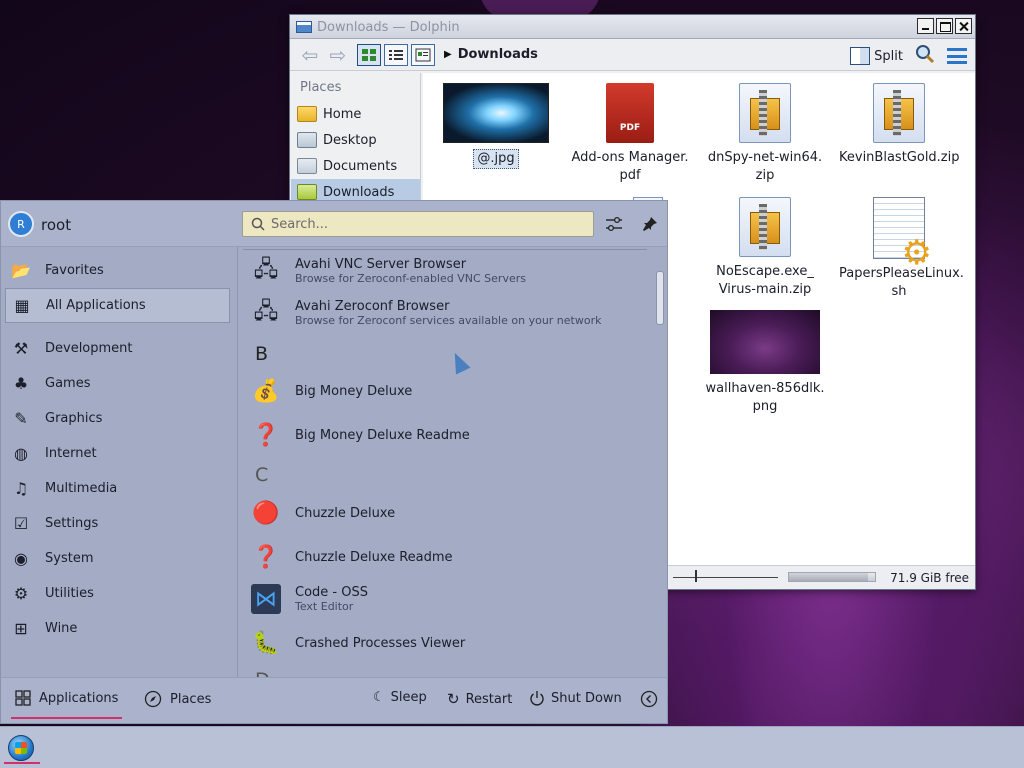  I want to click on shell-script-icon, so click(902, 229).